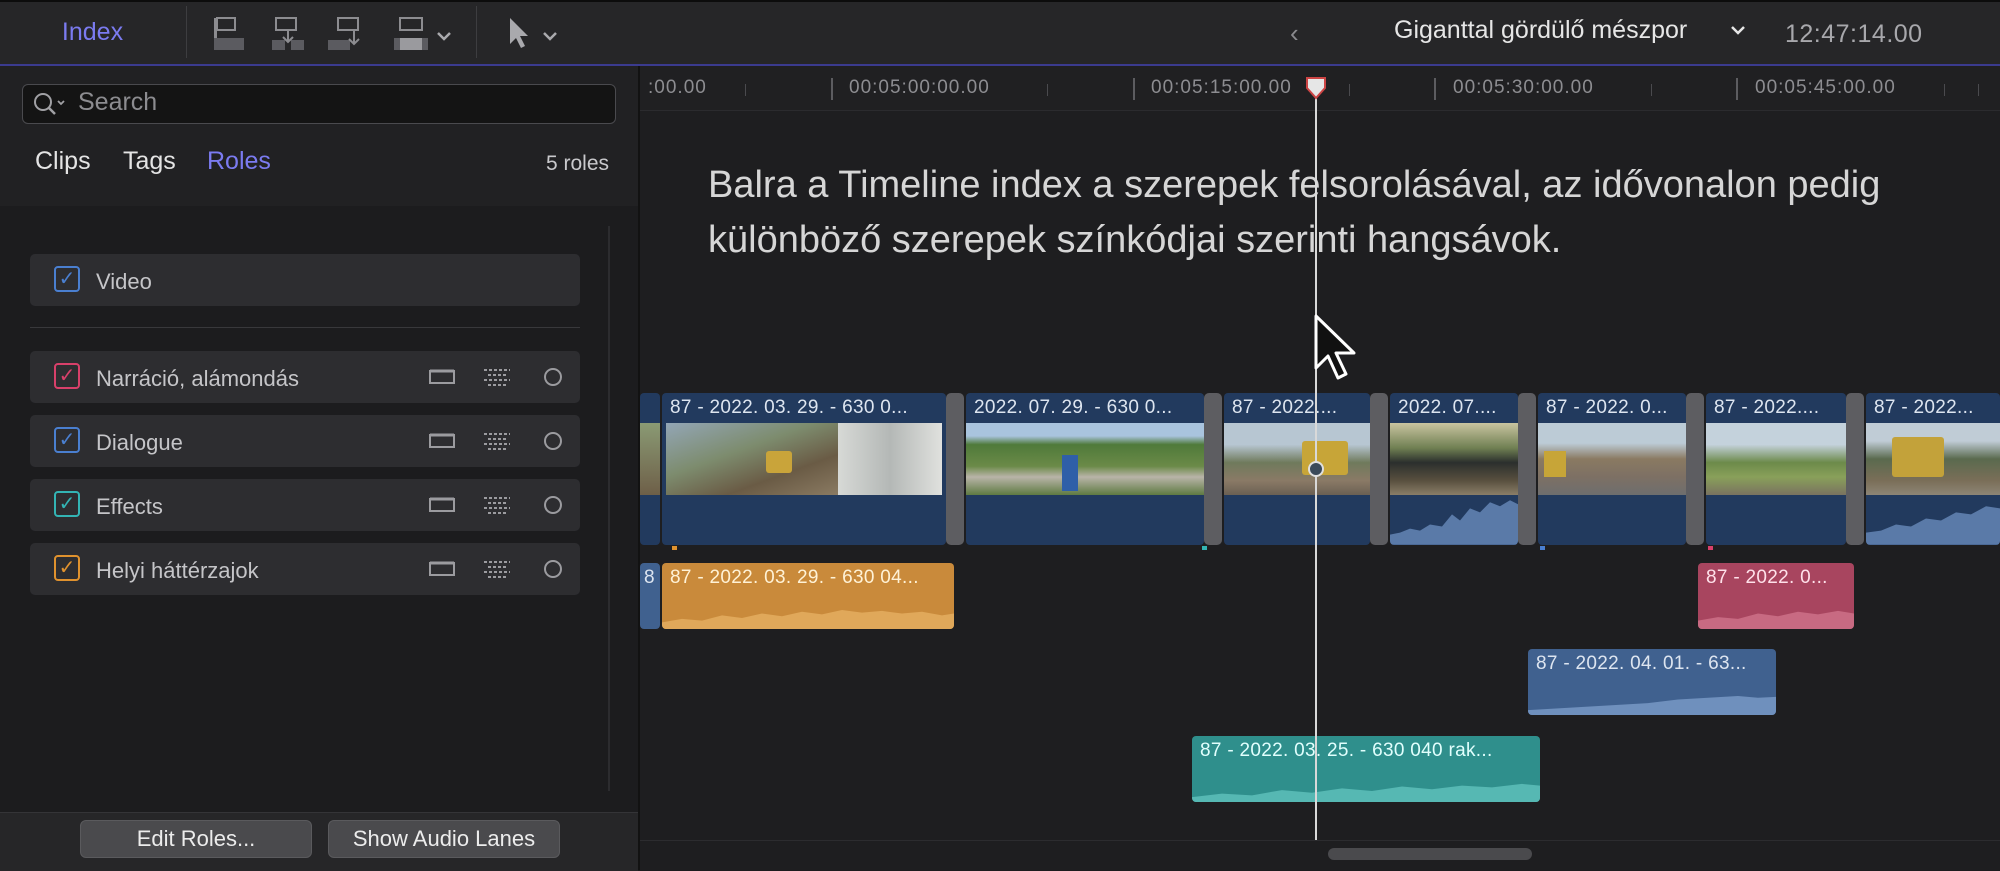  Describe the element at coordinates (129, 506) in the screenshot. I see `role-label-effects: Effects` at that location.